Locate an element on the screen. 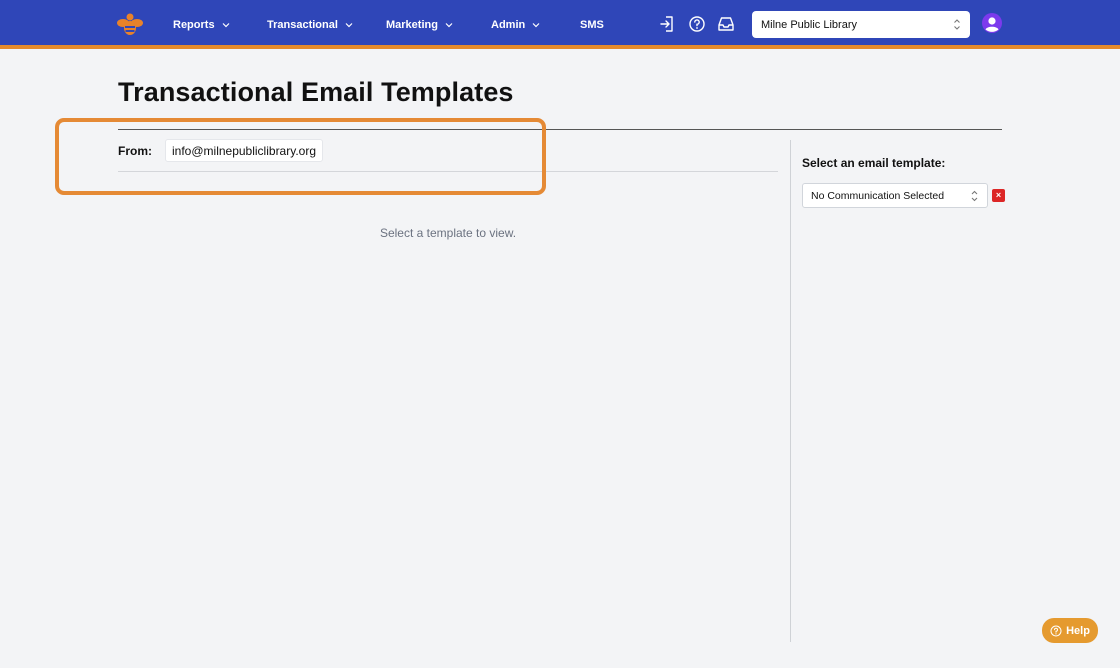  email-template-select: No Communication Selected is located at coordinates (895, 195).